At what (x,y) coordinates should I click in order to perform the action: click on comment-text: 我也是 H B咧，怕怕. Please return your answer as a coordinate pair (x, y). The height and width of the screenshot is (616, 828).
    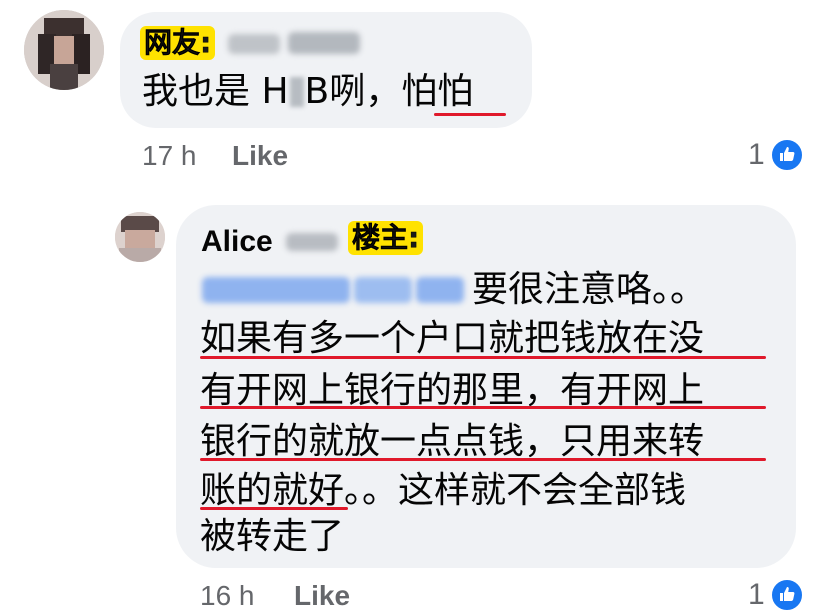
    Looking at the image, I should click on (308, 91).